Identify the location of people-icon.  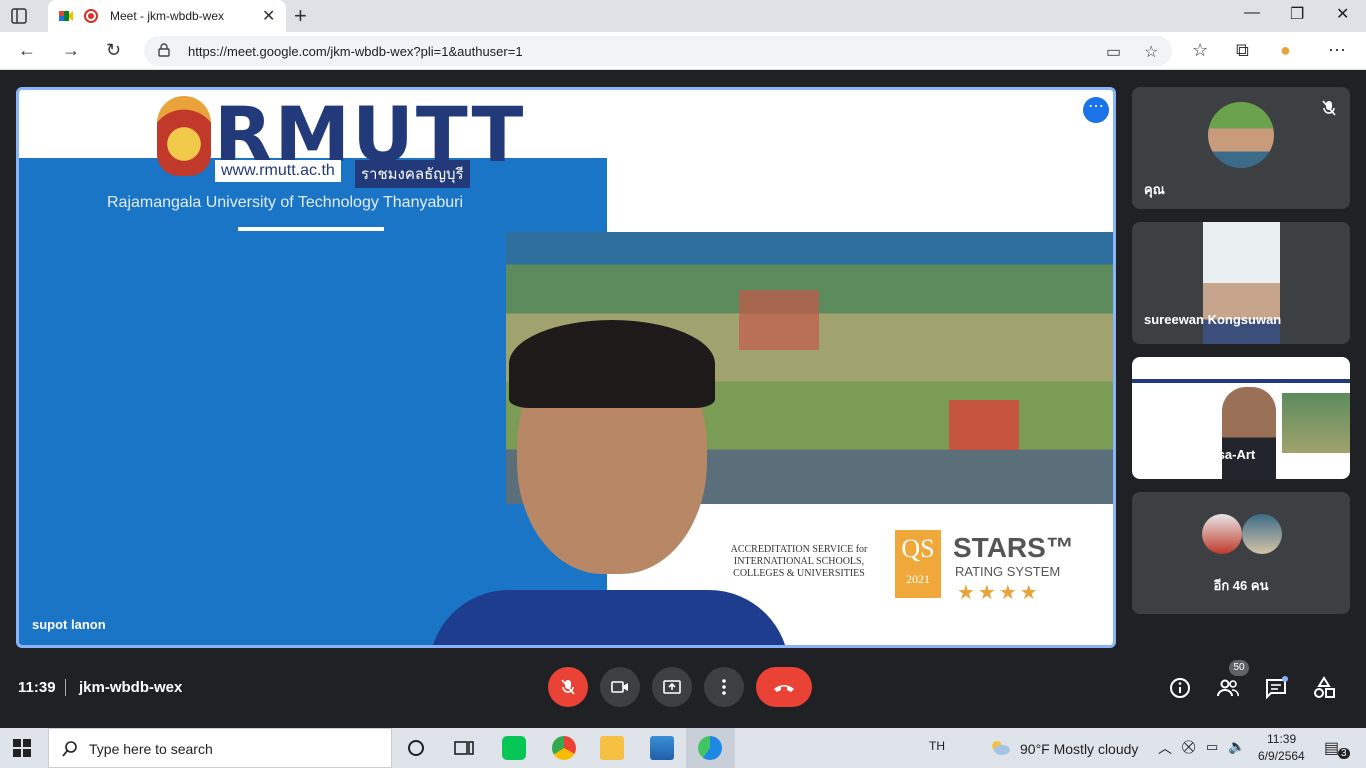
(1228, 688).